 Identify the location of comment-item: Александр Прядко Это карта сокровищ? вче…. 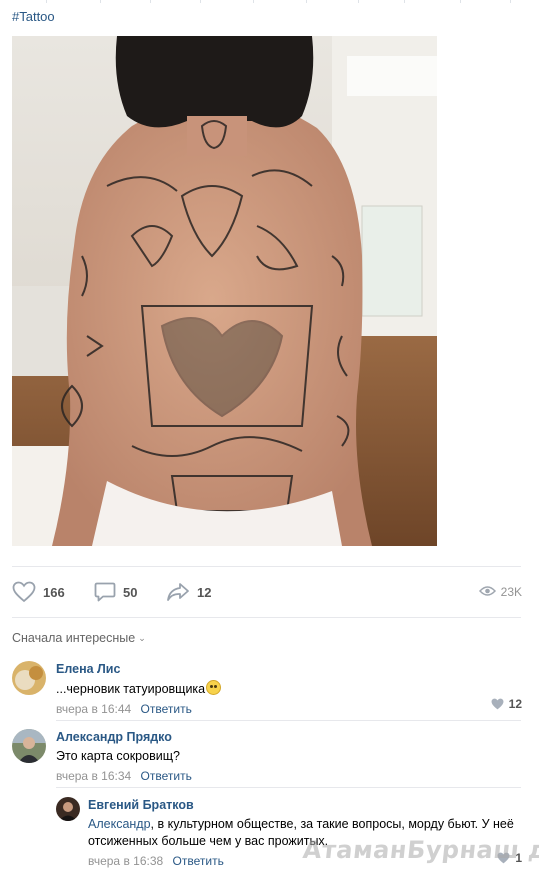
(267, 756).